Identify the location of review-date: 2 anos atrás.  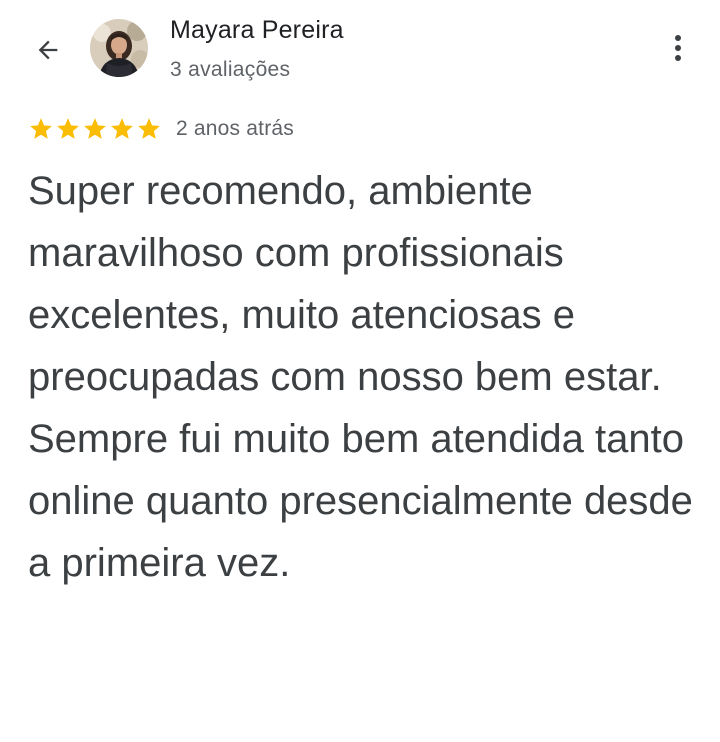
(235, 128).